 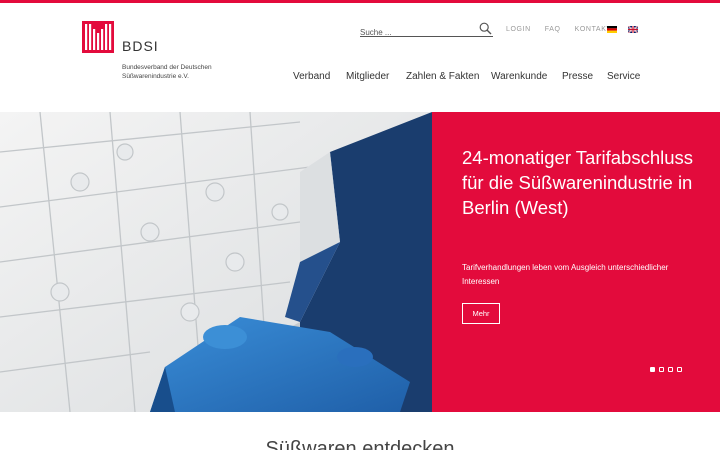 What do you see at coordinates (485, 28) in the screenshot?
I see `search-icon` at bounding box center [485, 28].